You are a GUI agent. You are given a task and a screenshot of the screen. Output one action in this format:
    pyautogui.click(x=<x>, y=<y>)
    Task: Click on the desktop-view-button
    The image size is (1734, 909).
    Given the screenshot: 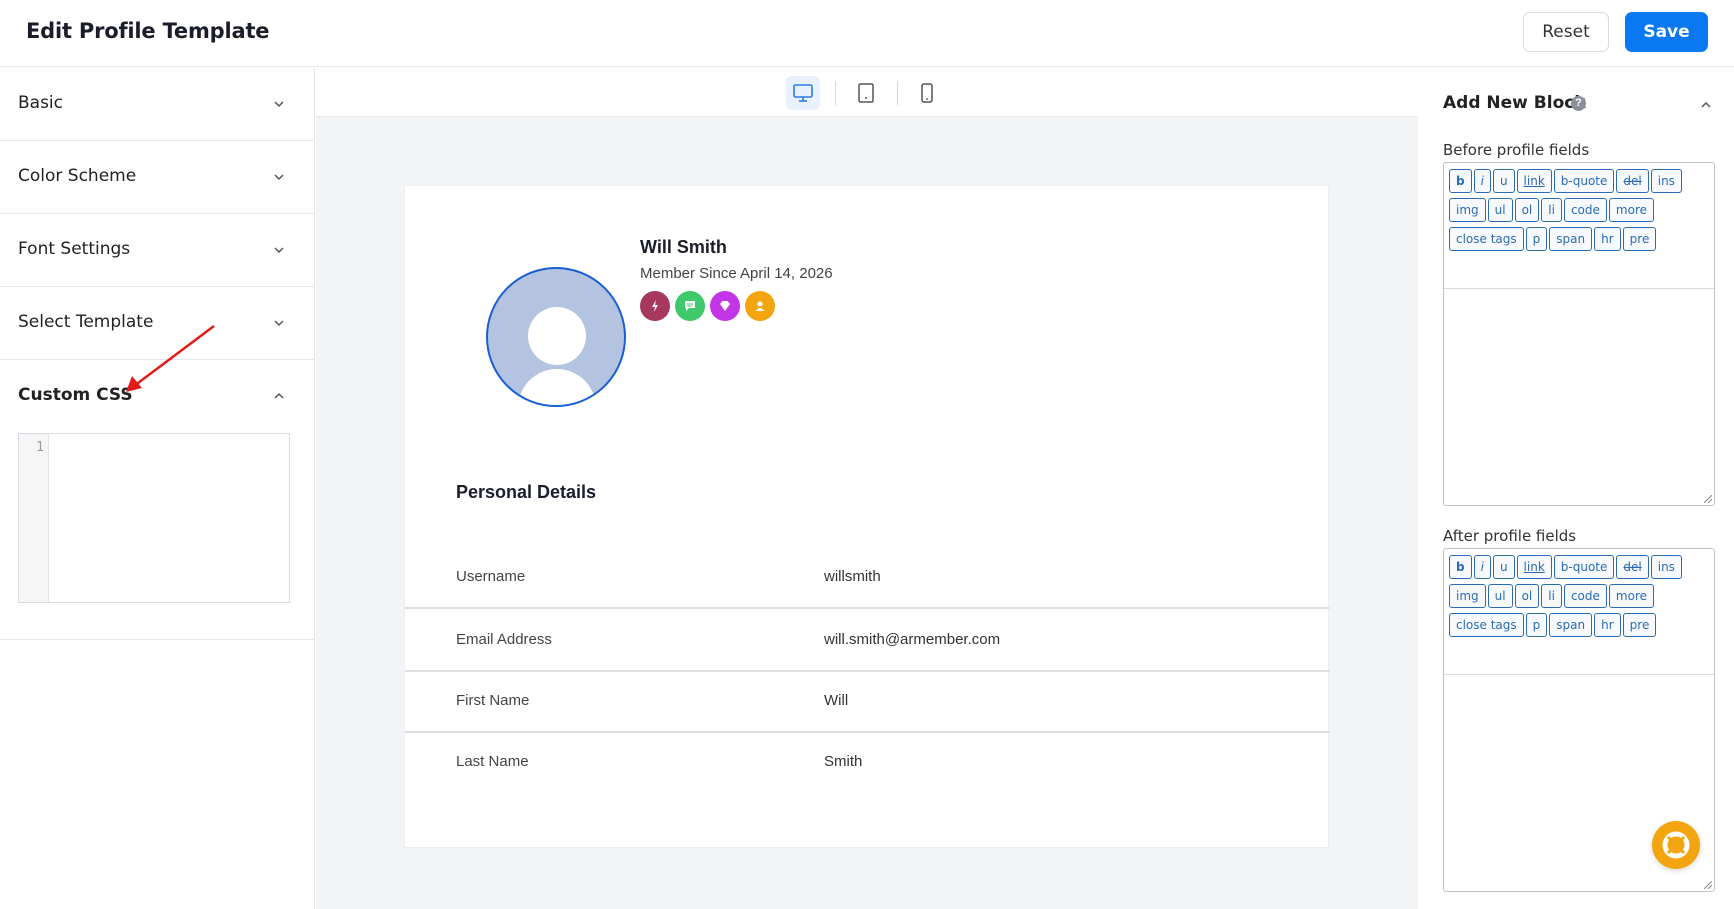 What is the action you would take?
    pyautogui.click(x=803, y=93)
    